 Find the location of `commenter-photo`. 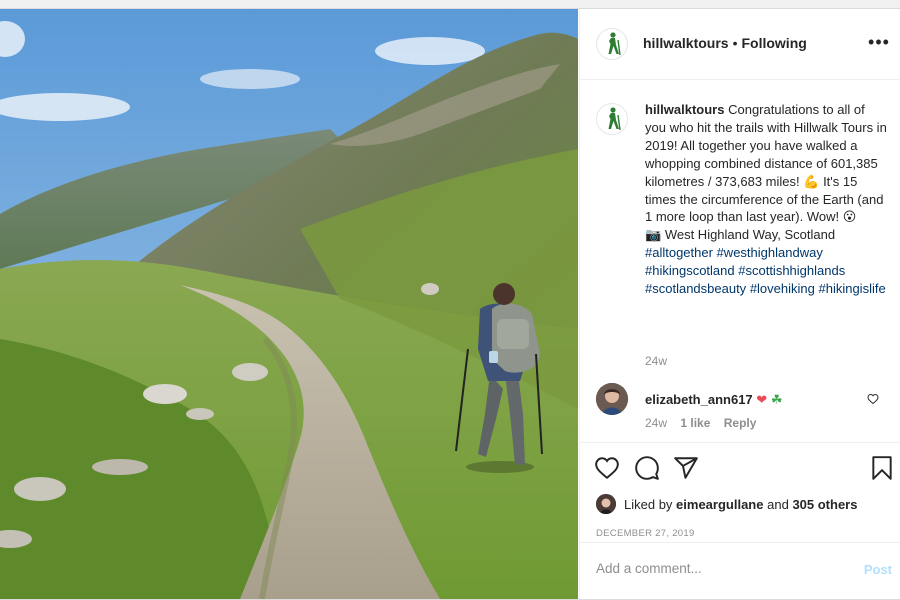

commenter-photo is located at coordinates (612, 399).